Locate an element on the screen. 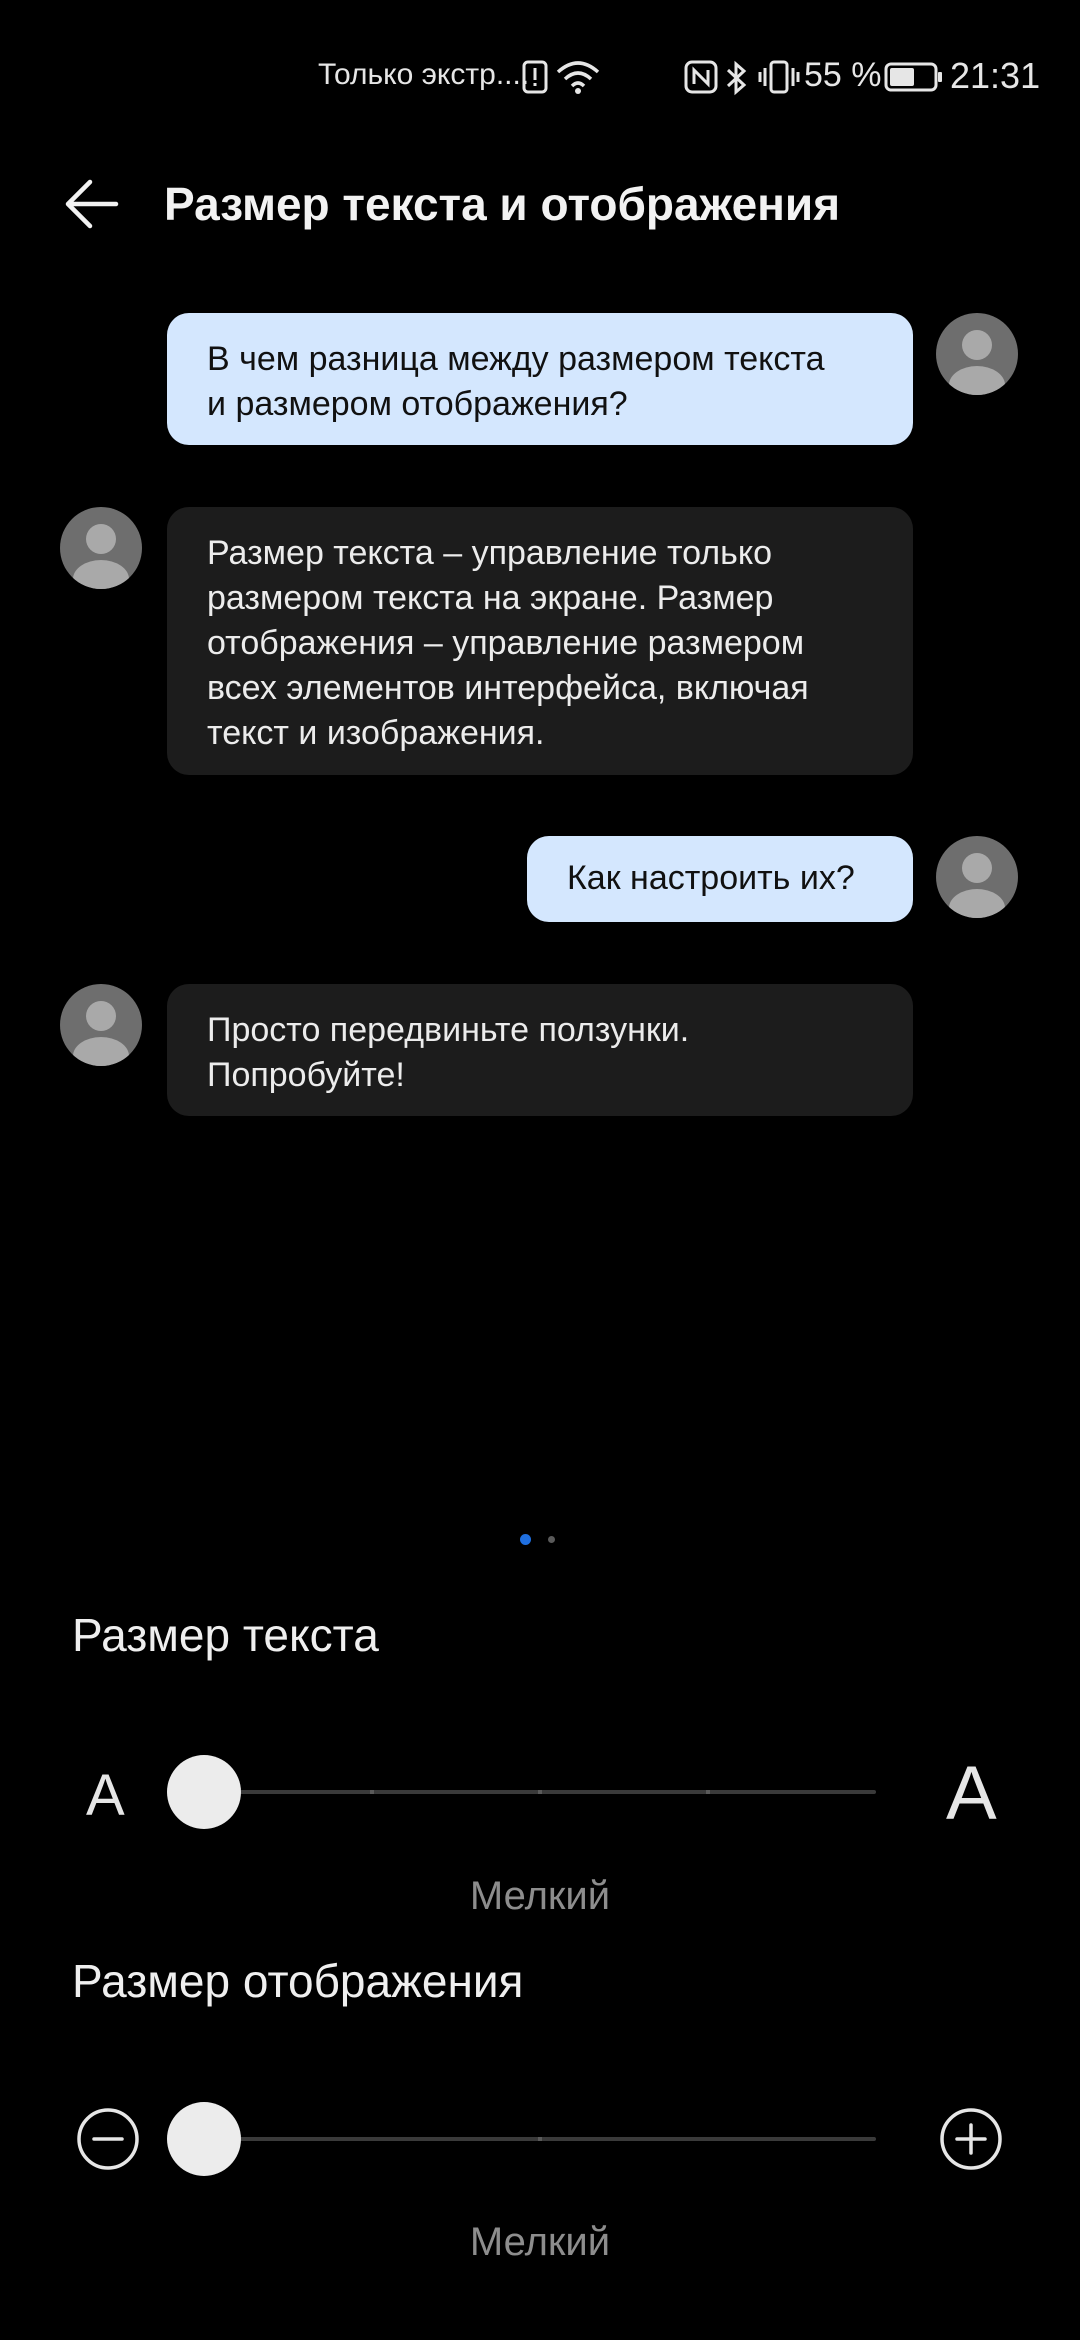 The width and height of the screenshot is (1080, 2340). display-size-slider-thumb is located at coordinates (204, 2139).